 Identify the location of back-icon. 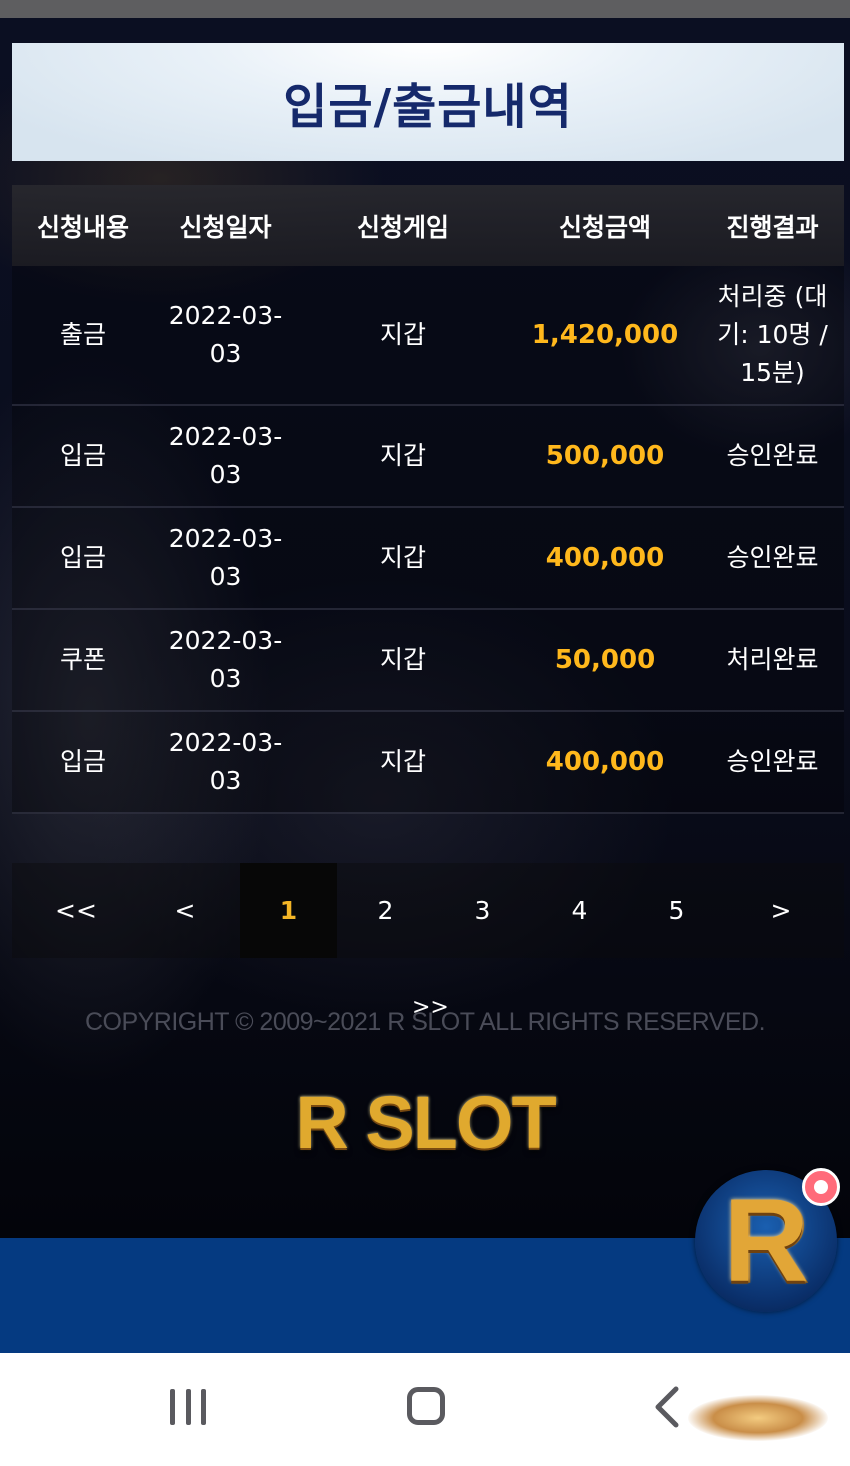
(670, 1407).